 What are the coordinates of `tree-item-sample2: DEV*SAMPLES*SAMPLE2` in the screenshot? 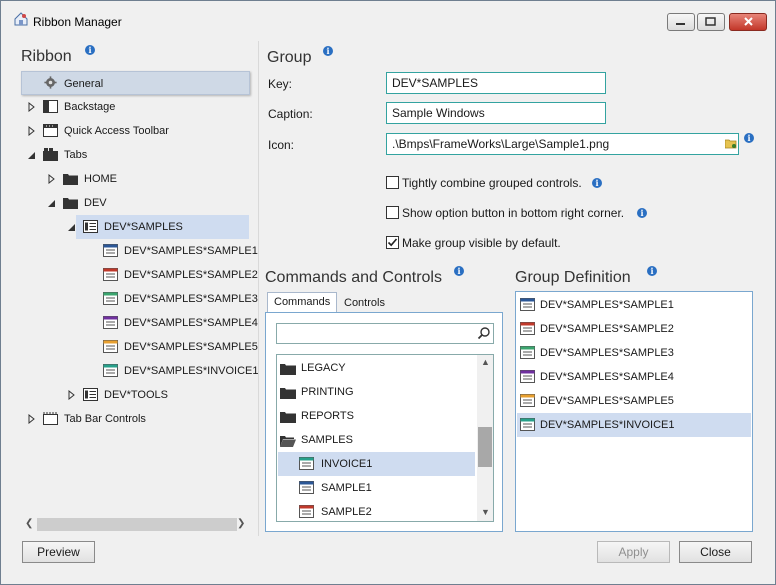 It's located at (139, 275).